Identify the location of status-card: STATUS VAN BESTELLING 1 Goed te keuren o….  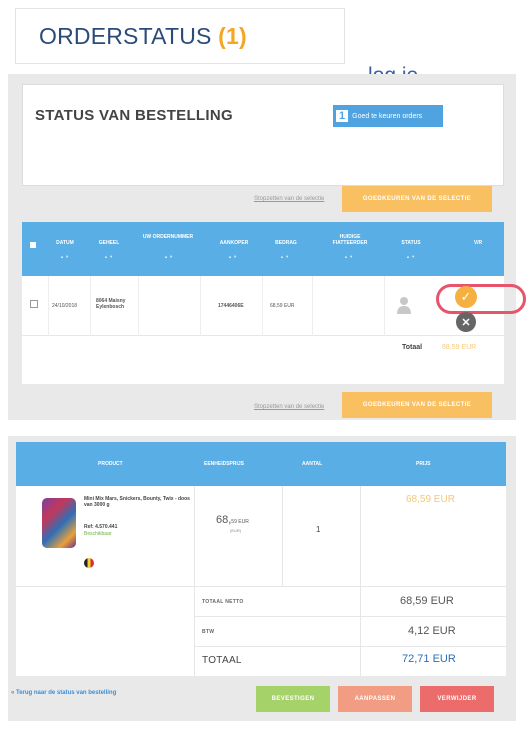
(263, 135).